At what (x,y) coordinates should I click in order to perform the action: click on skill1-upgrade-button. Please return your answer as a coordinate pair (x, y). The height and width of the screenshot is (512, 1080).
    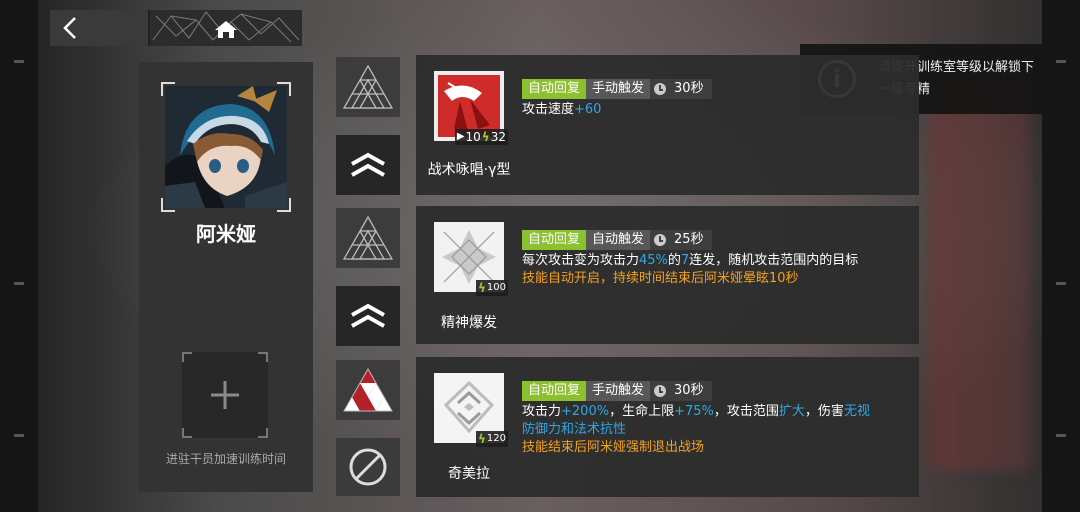
    Looking at the image, I should click on (368, 165).